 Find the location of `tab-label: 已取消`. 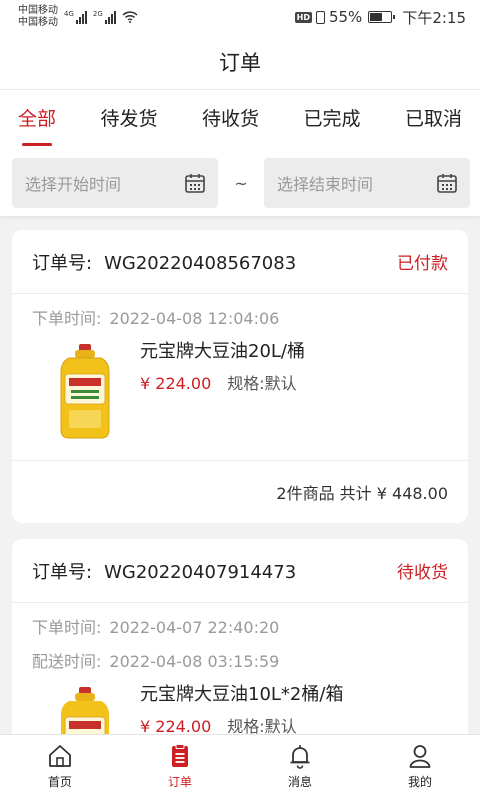

tab-label: 已取消 is located at coordinates (433, 118).